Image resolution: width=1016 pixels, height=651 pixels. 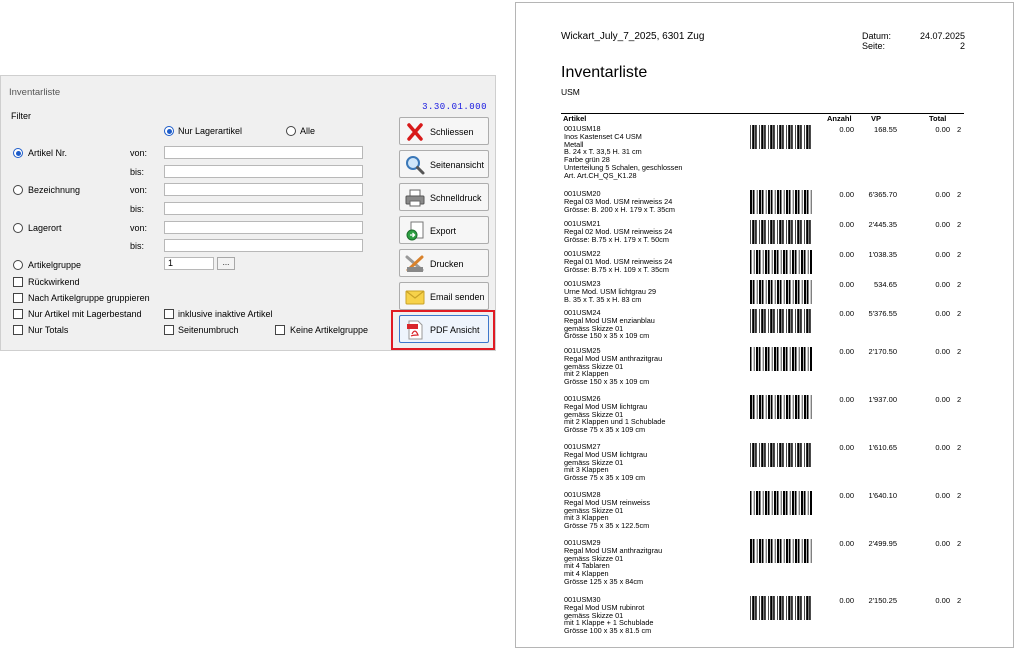 I want to click on radio-nur-lagerartikel, so click(x=169, y=131).